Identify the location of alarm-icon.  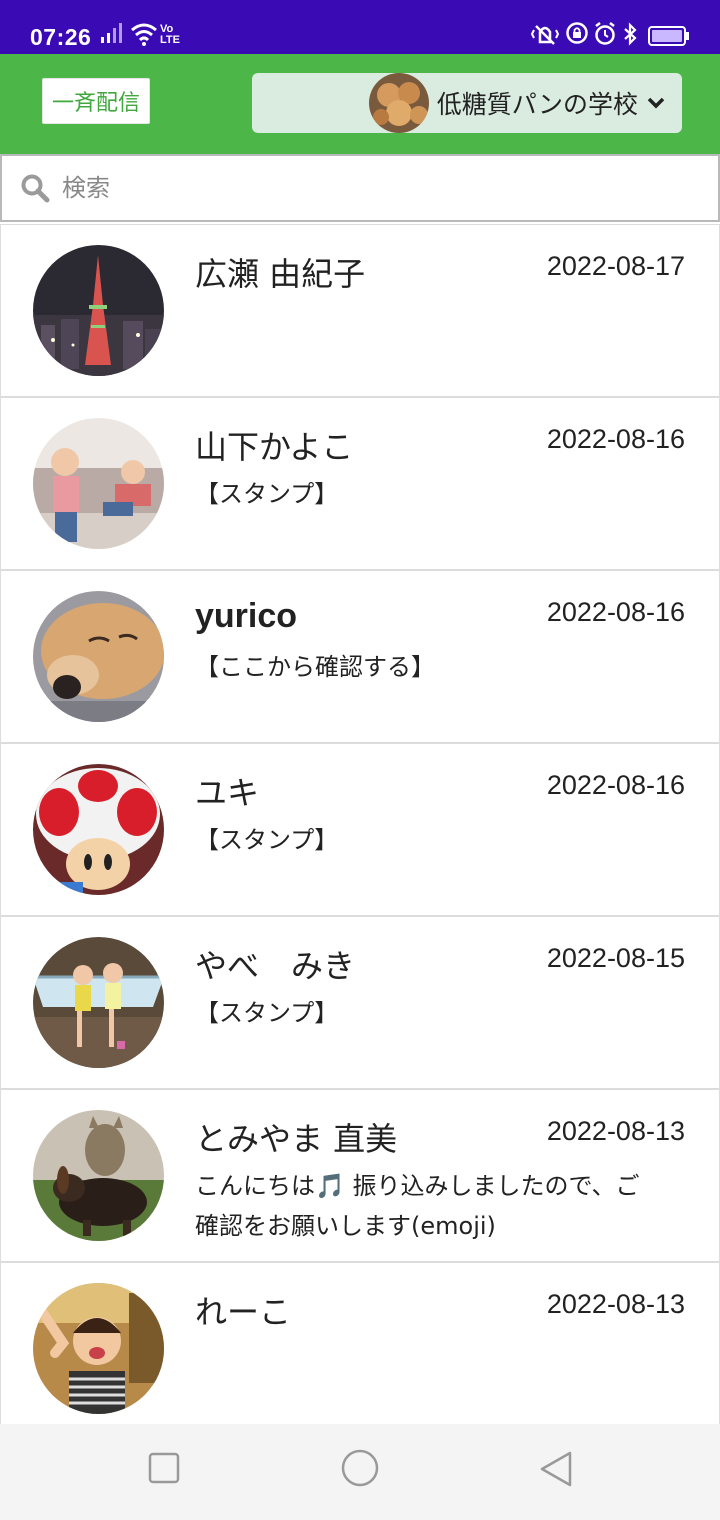
(605, 33).